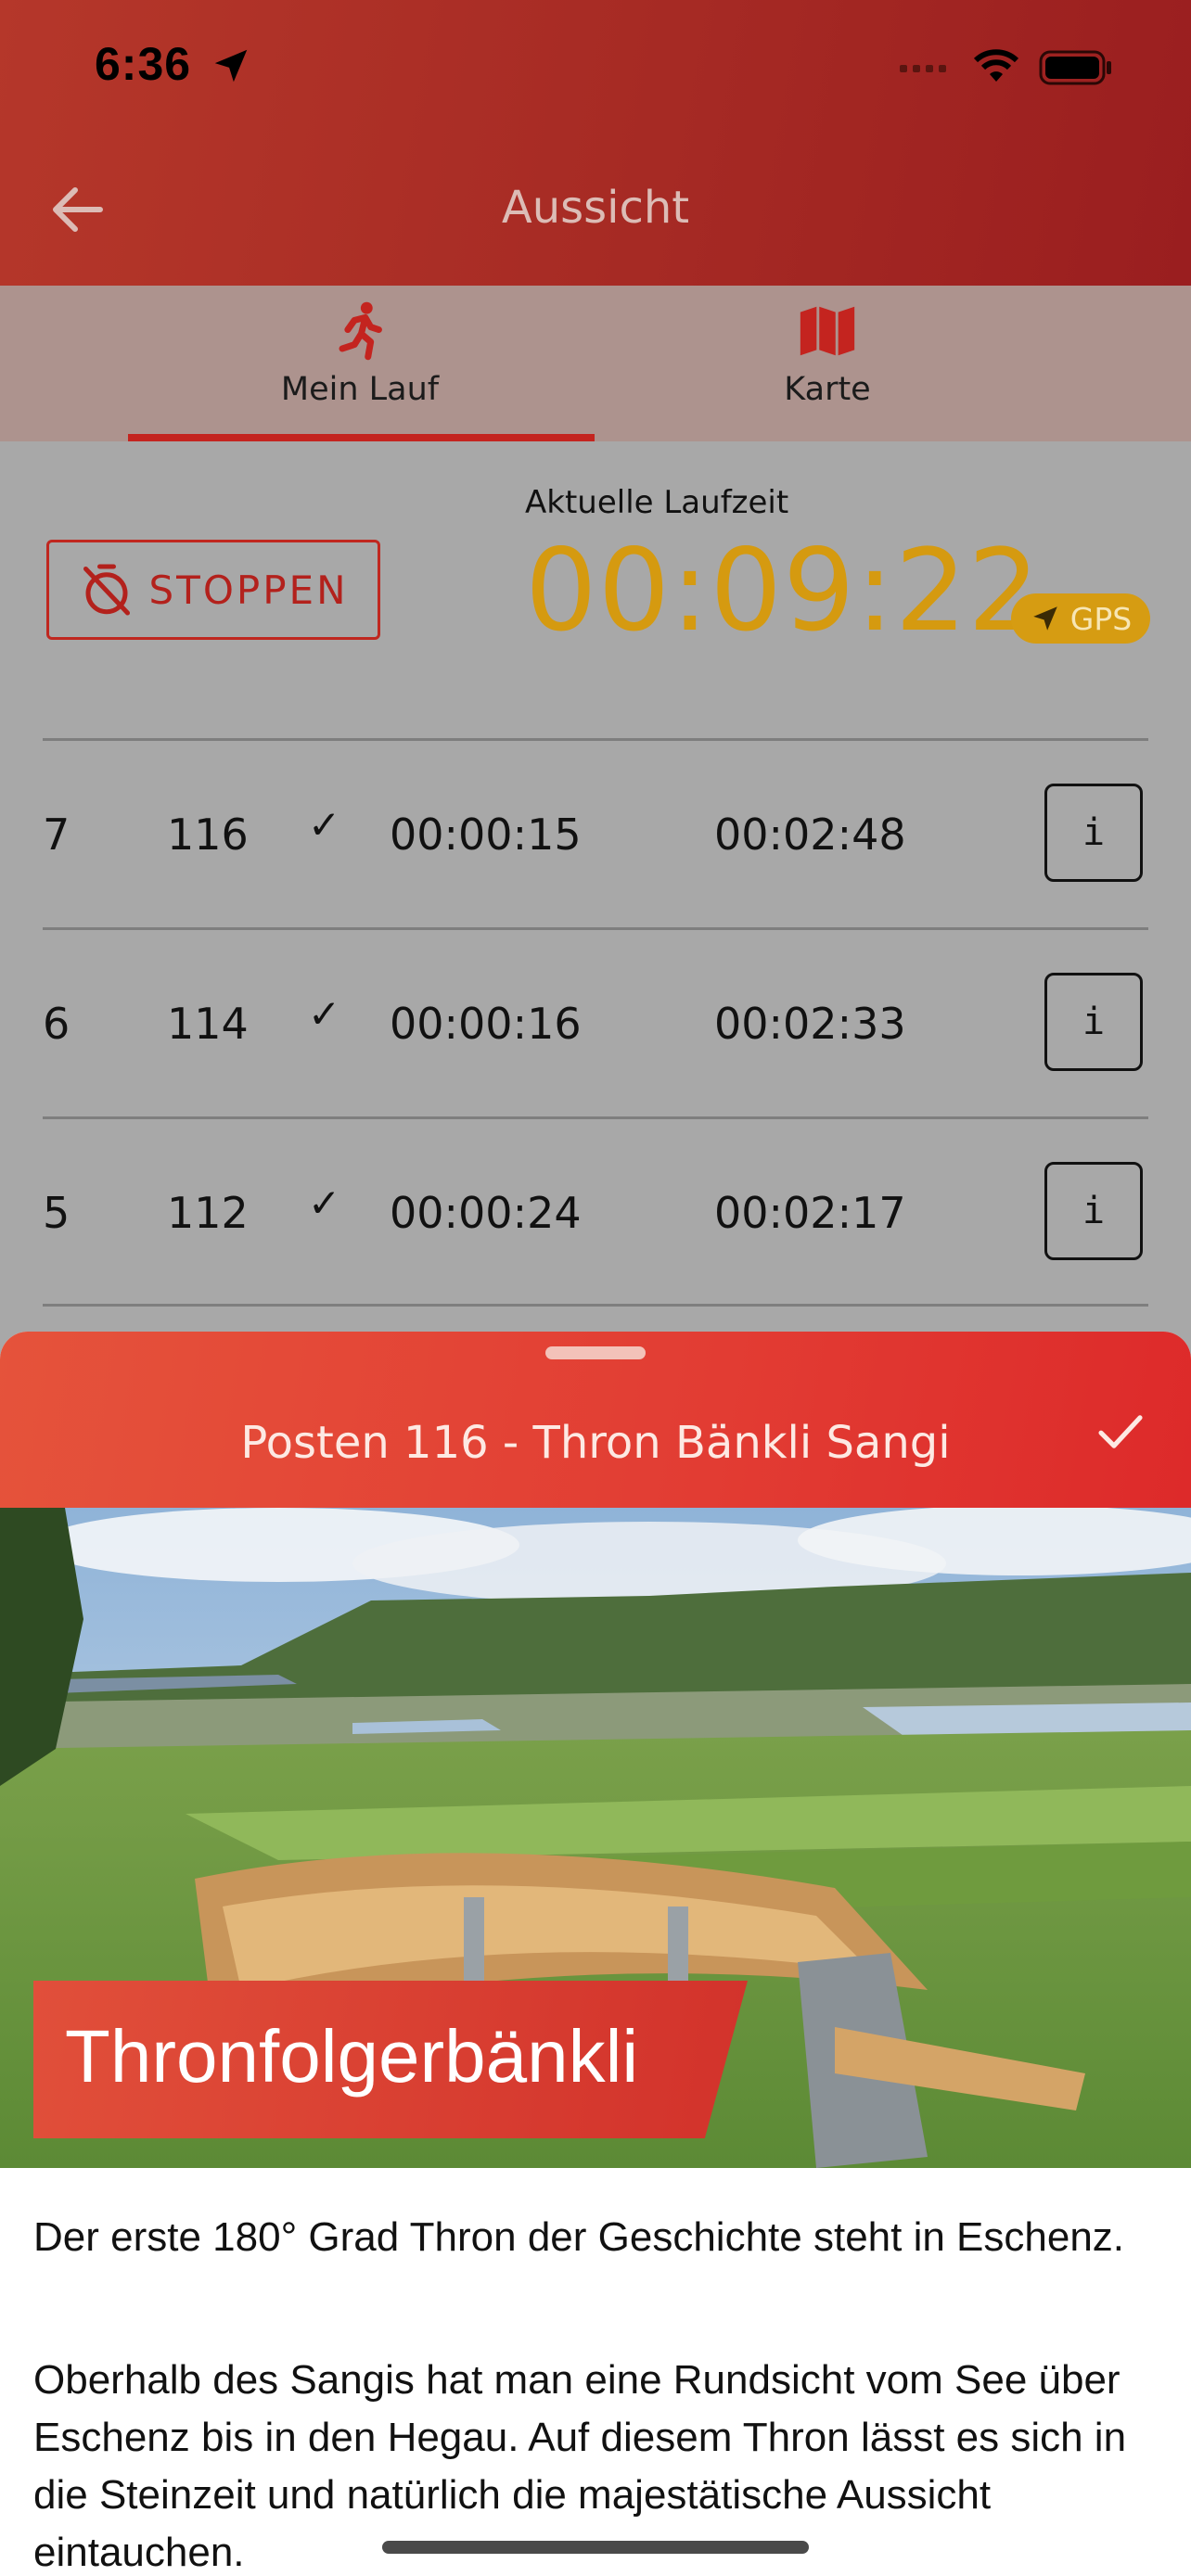  What do you see at coordinates (1121, 1431) in the screenshot?
I see `checkmark-icon` at bounding box center [1121, 1431].